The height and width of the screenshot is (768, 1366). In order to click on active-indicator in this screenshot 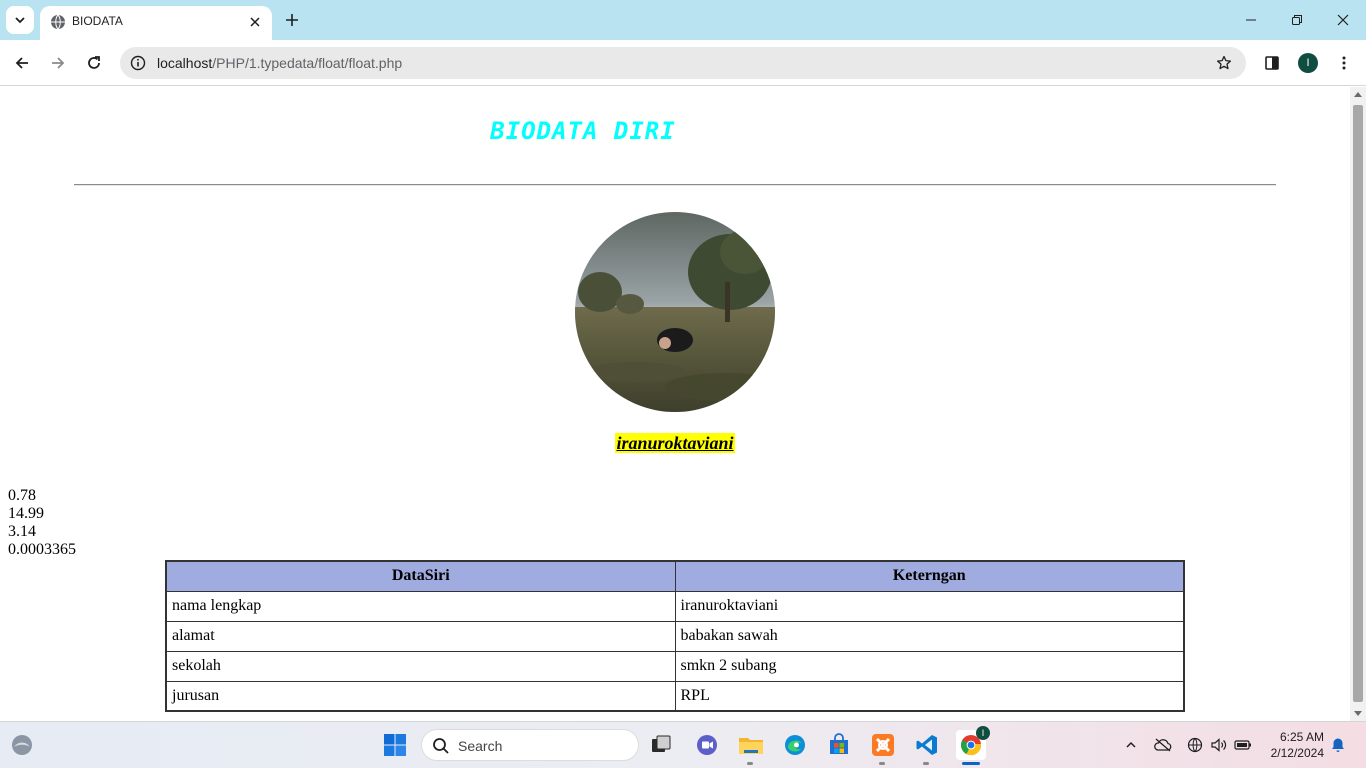, I will do `click(971, 763)`.